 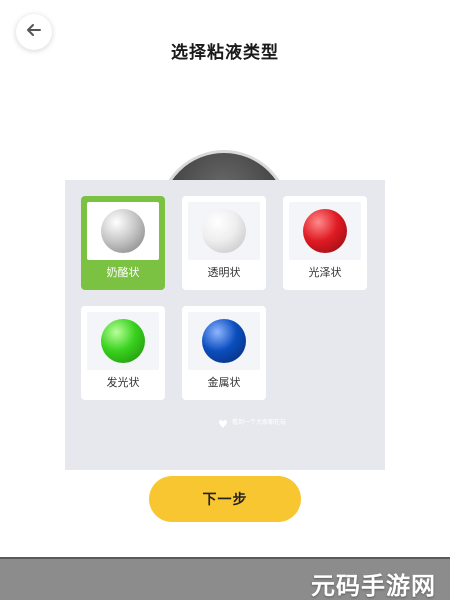 What do you see at coordinates (225, 53) in the screenshot?
I see `page-title: 选择粘液类型` at bounding box center [225, 53].